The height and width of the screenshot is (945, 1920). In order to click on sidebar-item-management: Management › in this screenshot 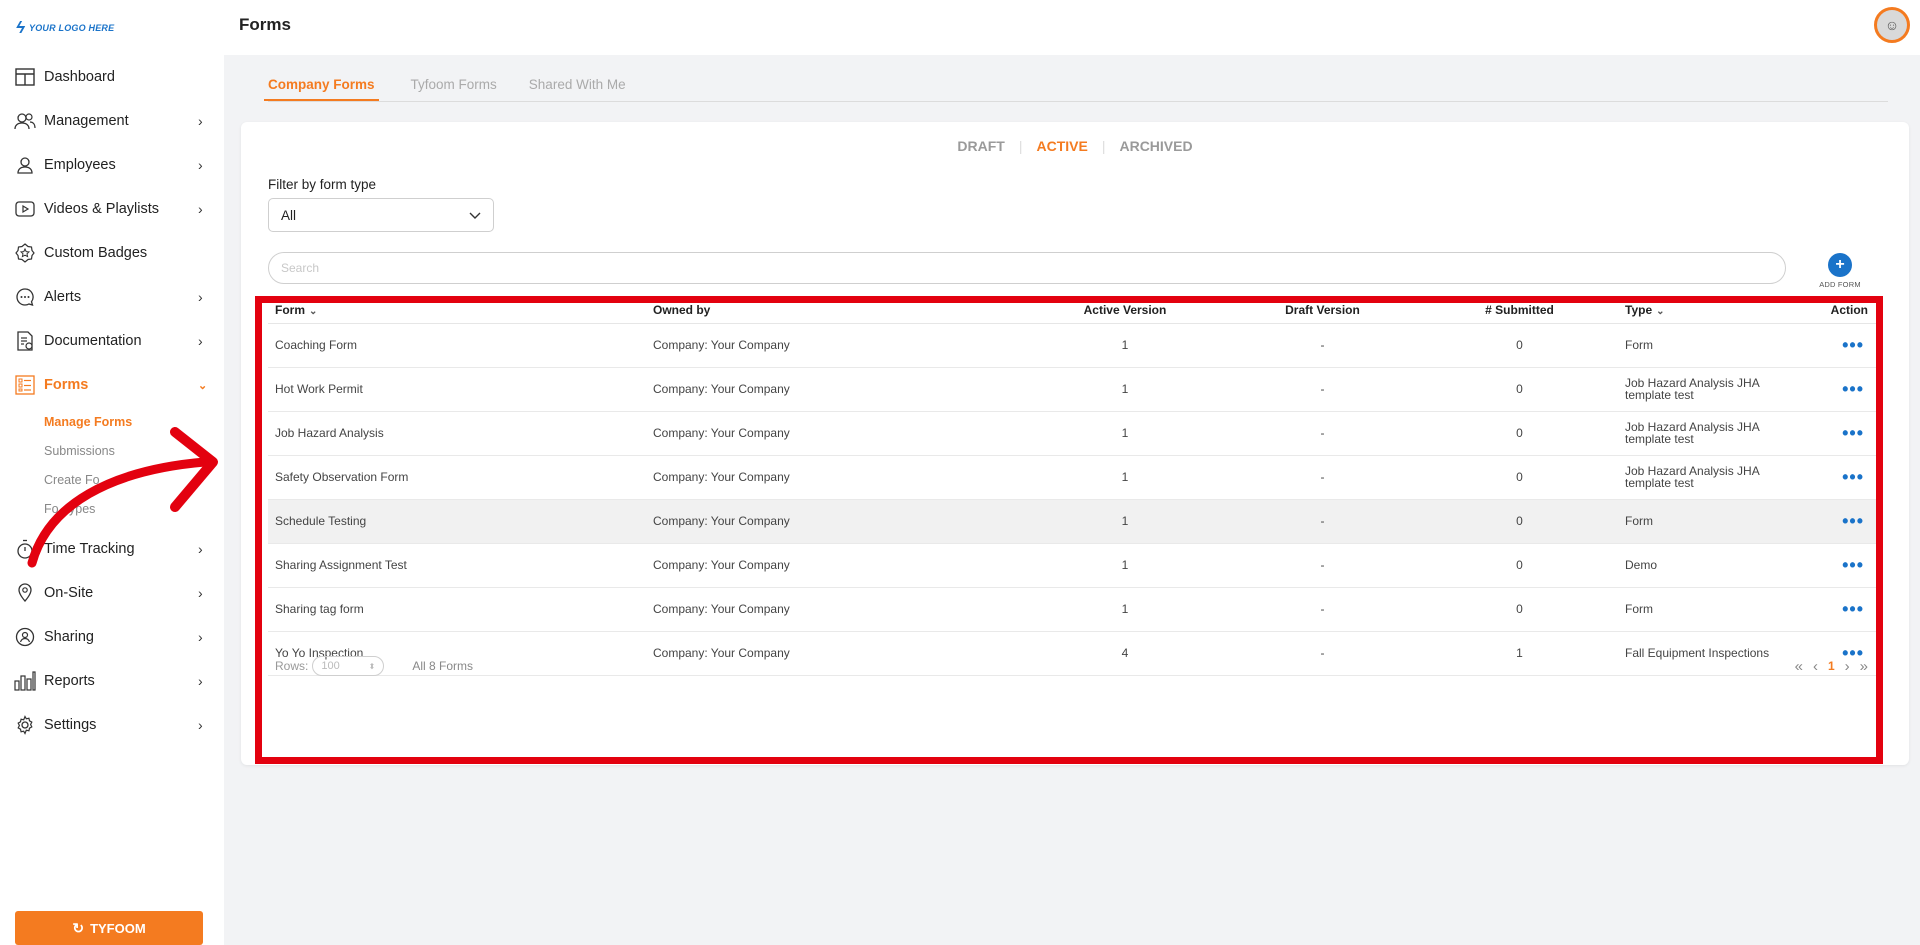, I will do `click(112, 121)`.